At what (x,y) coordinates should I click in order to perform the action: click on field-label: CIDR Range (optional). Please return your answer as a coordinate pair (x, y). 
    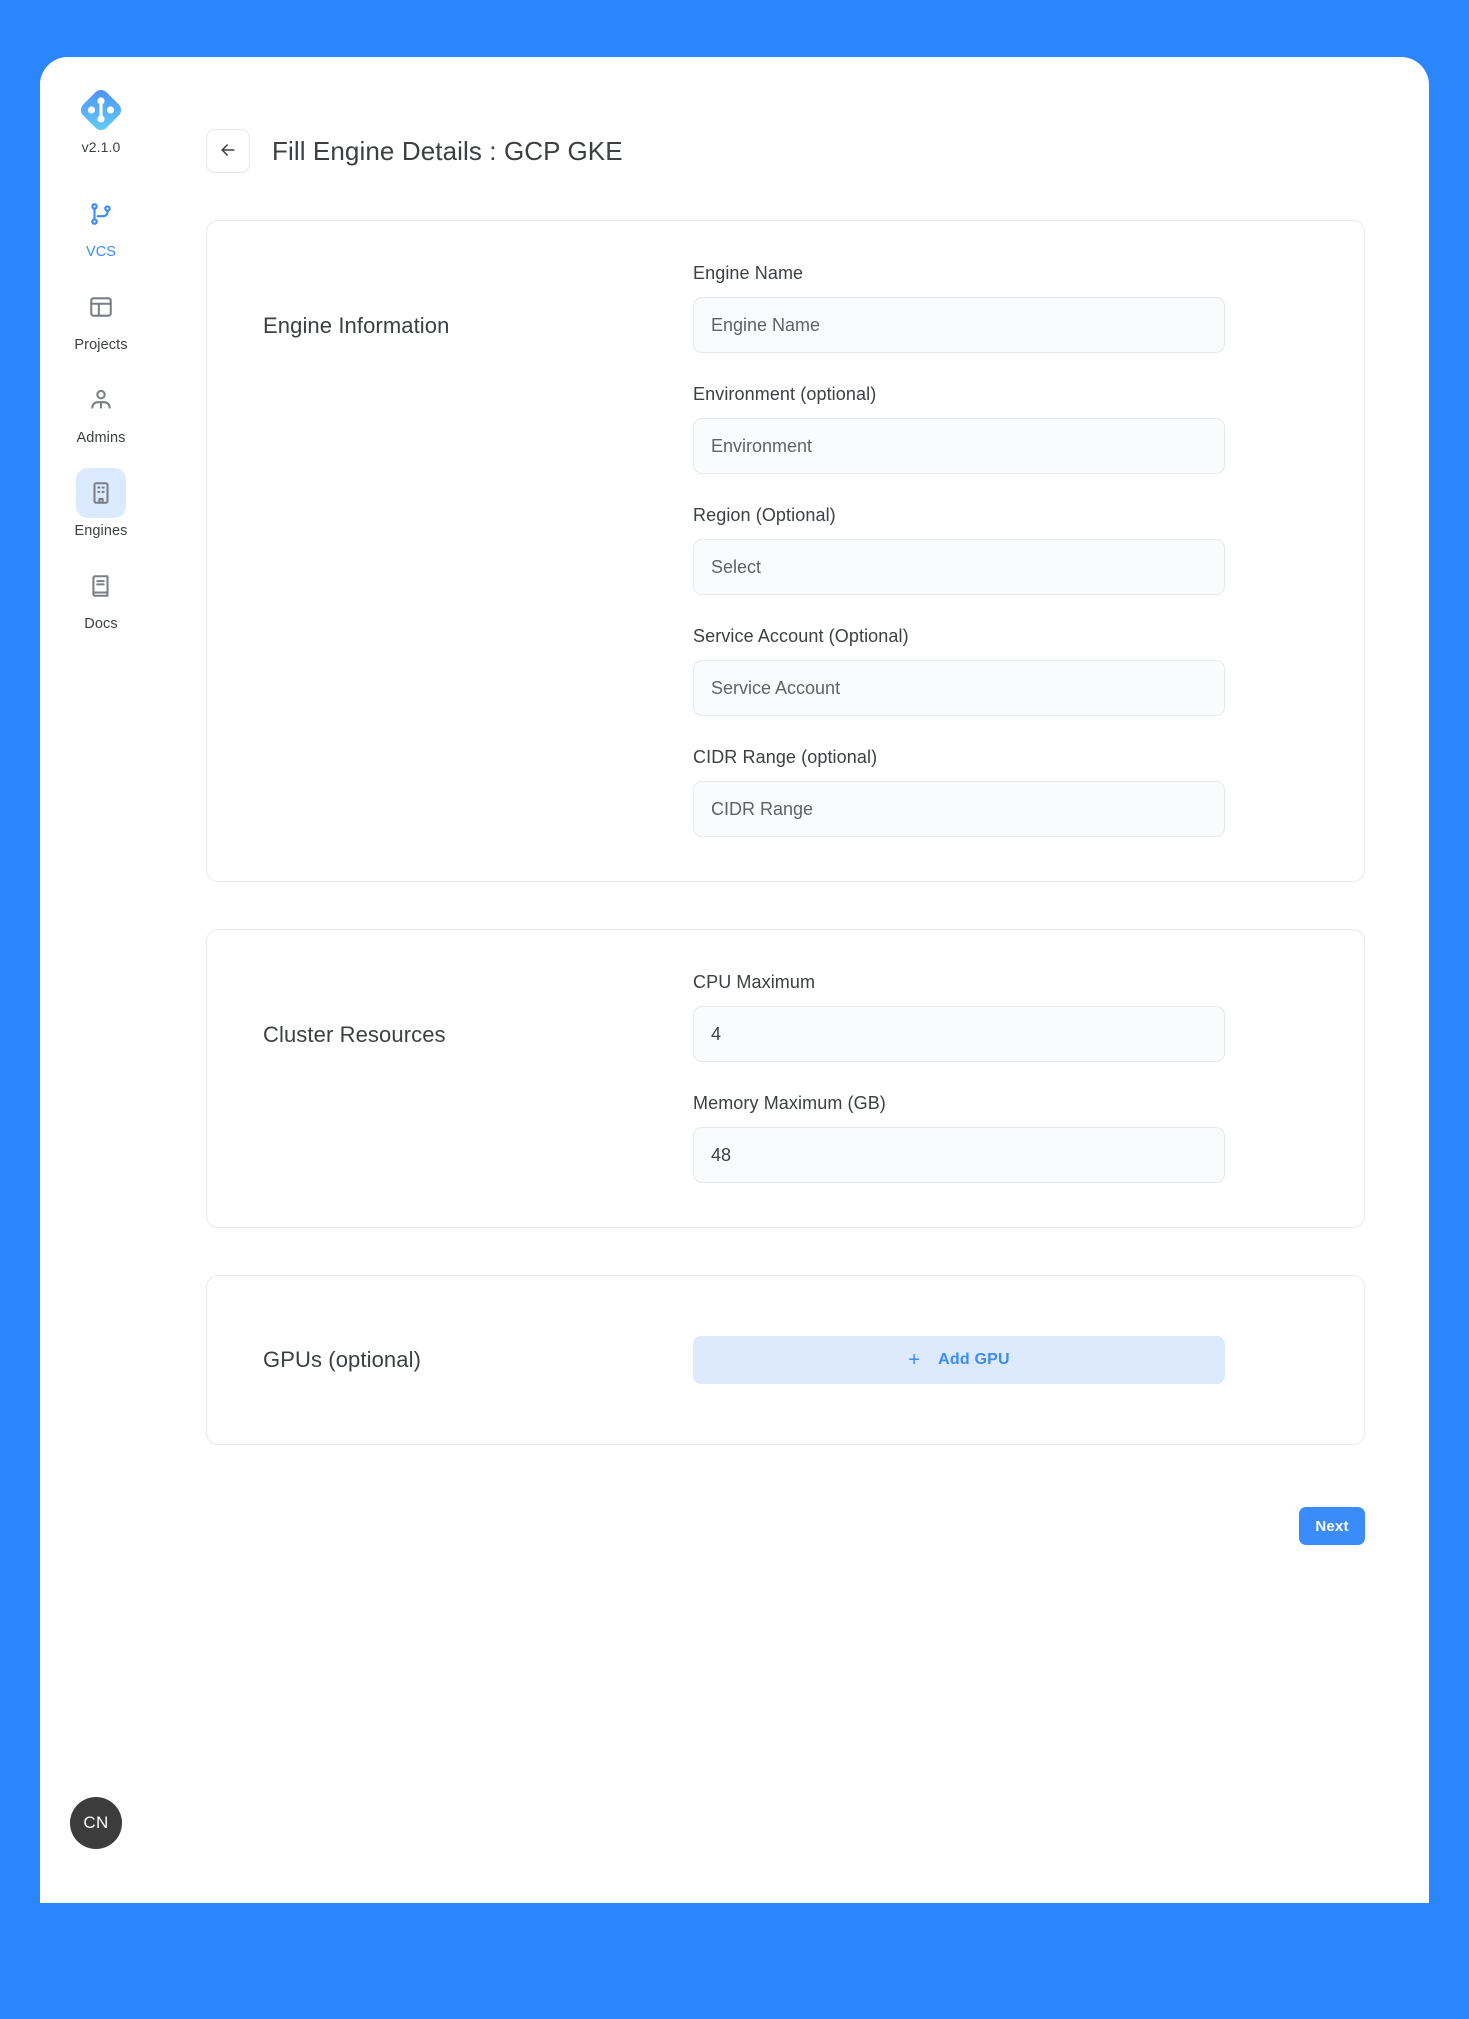
    Looking at the image, I should click on (785, 757).